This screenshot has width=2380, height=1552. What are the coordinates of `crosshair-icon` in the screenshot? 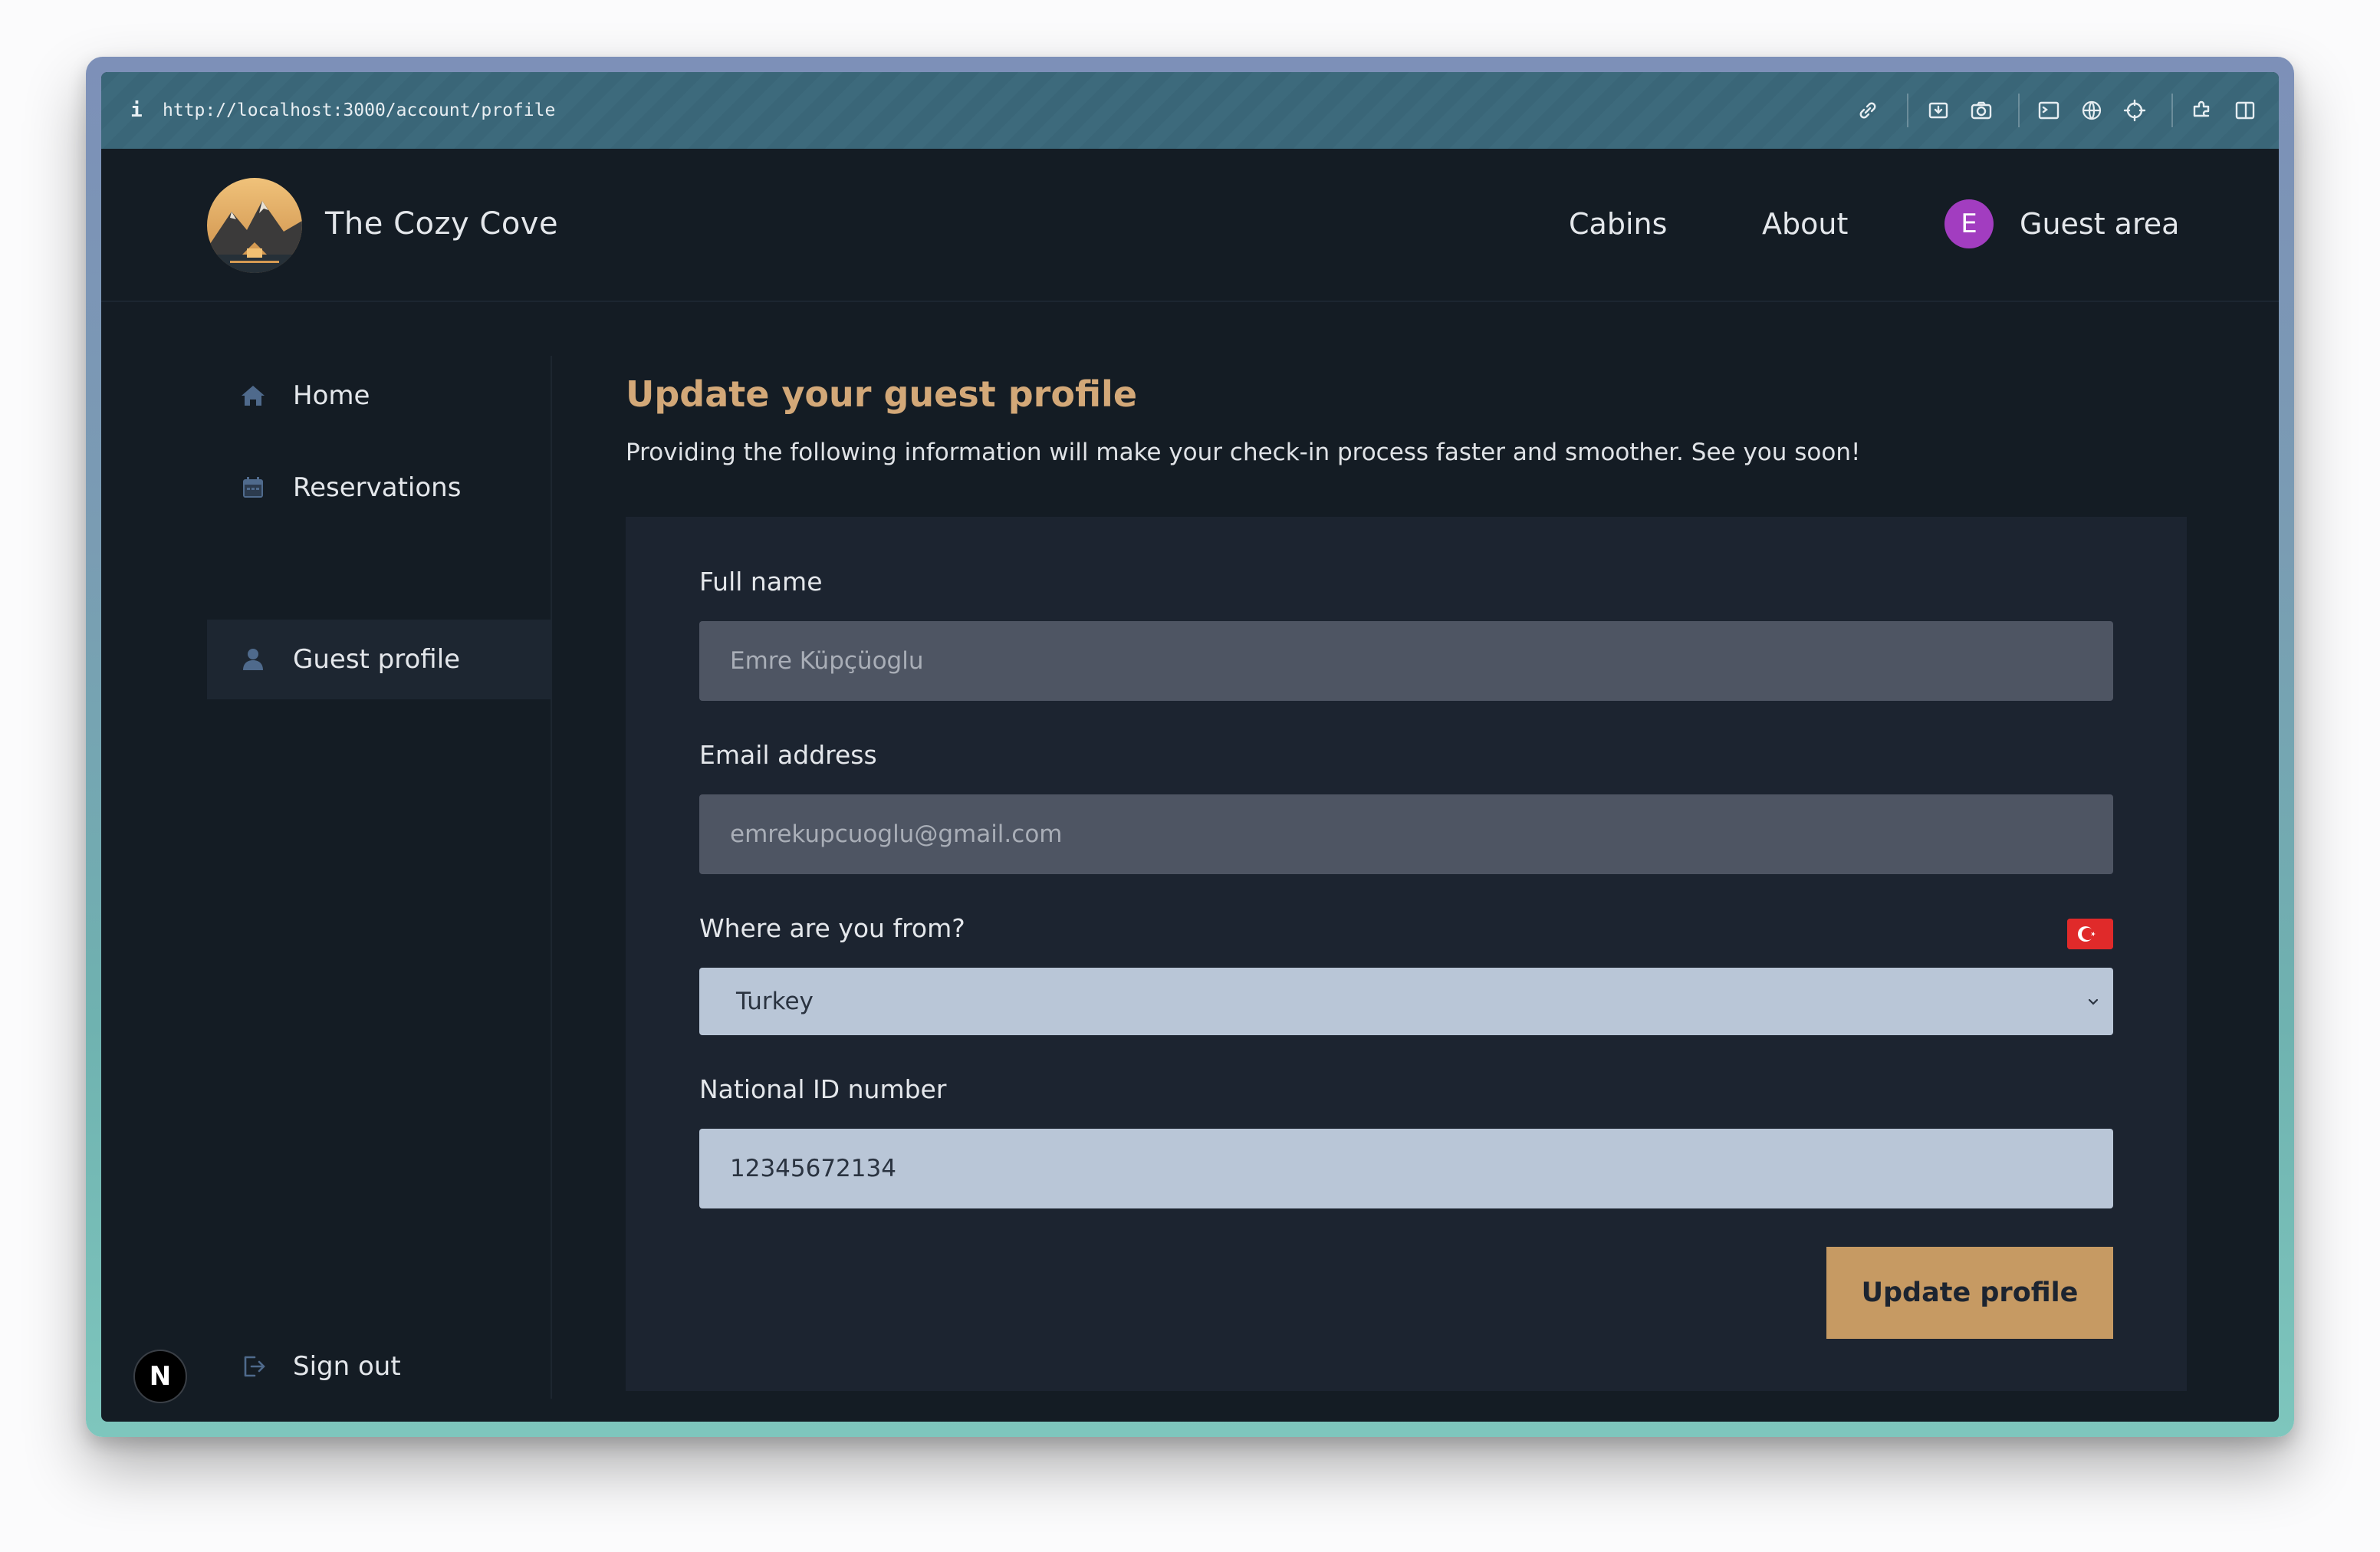 It's located at (2134, 111).